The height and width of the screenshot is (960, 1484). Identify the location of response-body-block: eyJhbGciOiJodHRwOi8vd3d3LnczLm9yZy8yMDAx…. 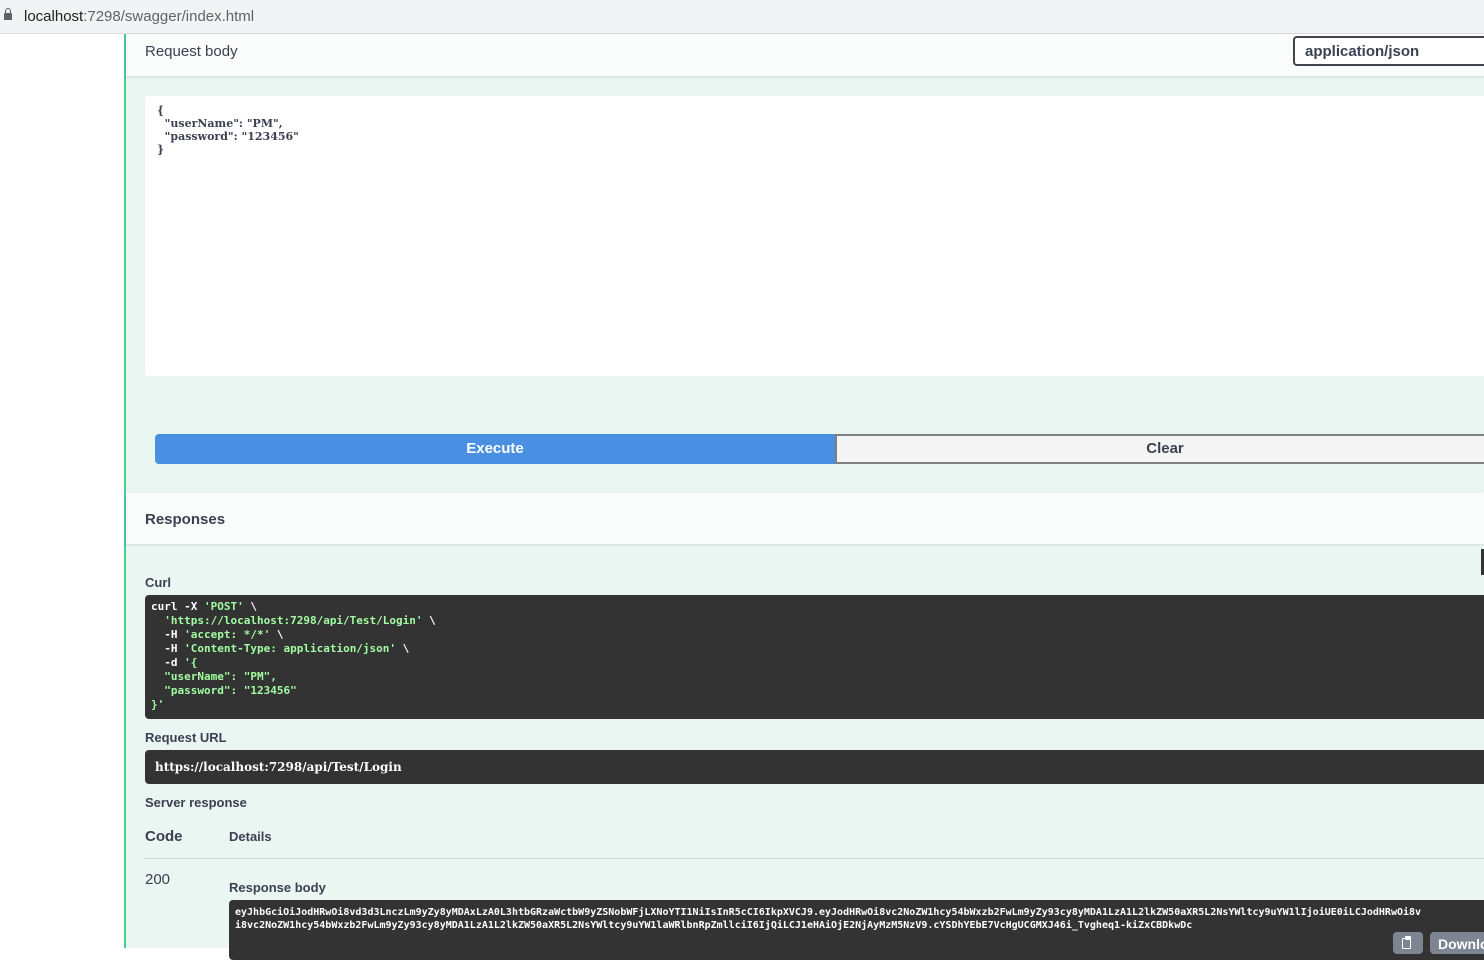
(856, 930).